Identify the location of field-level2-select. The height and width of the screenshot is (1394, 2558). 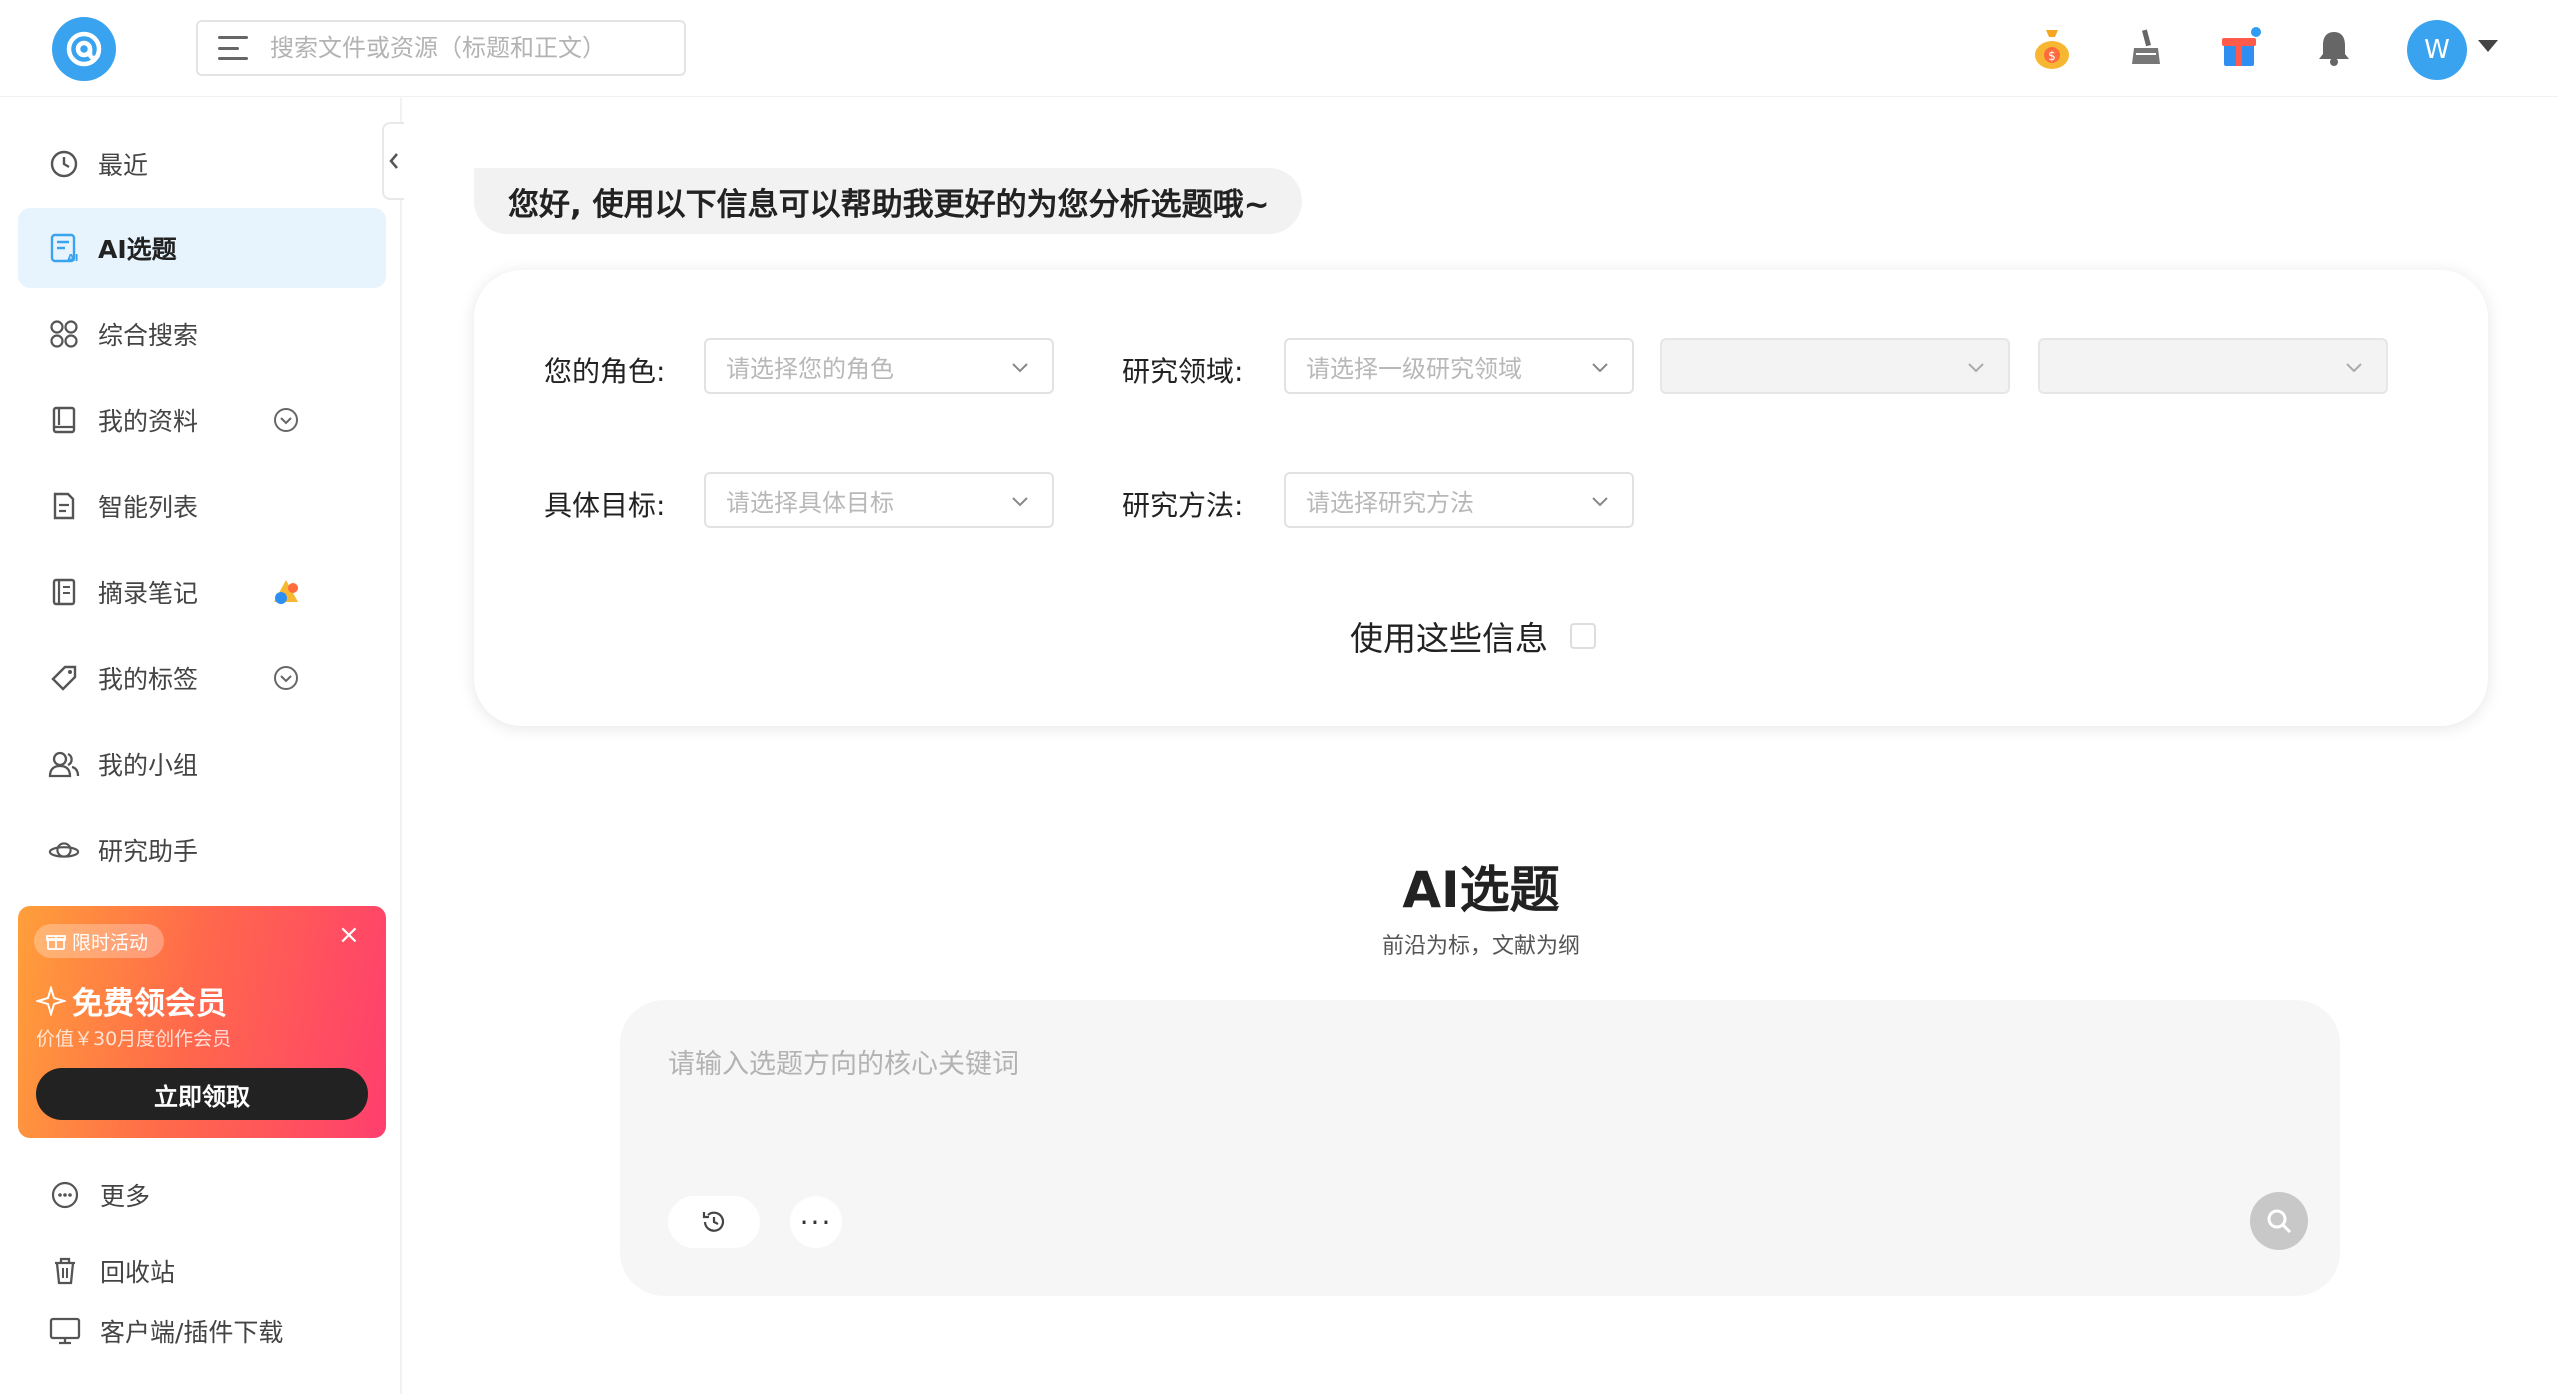
(1835, 366).